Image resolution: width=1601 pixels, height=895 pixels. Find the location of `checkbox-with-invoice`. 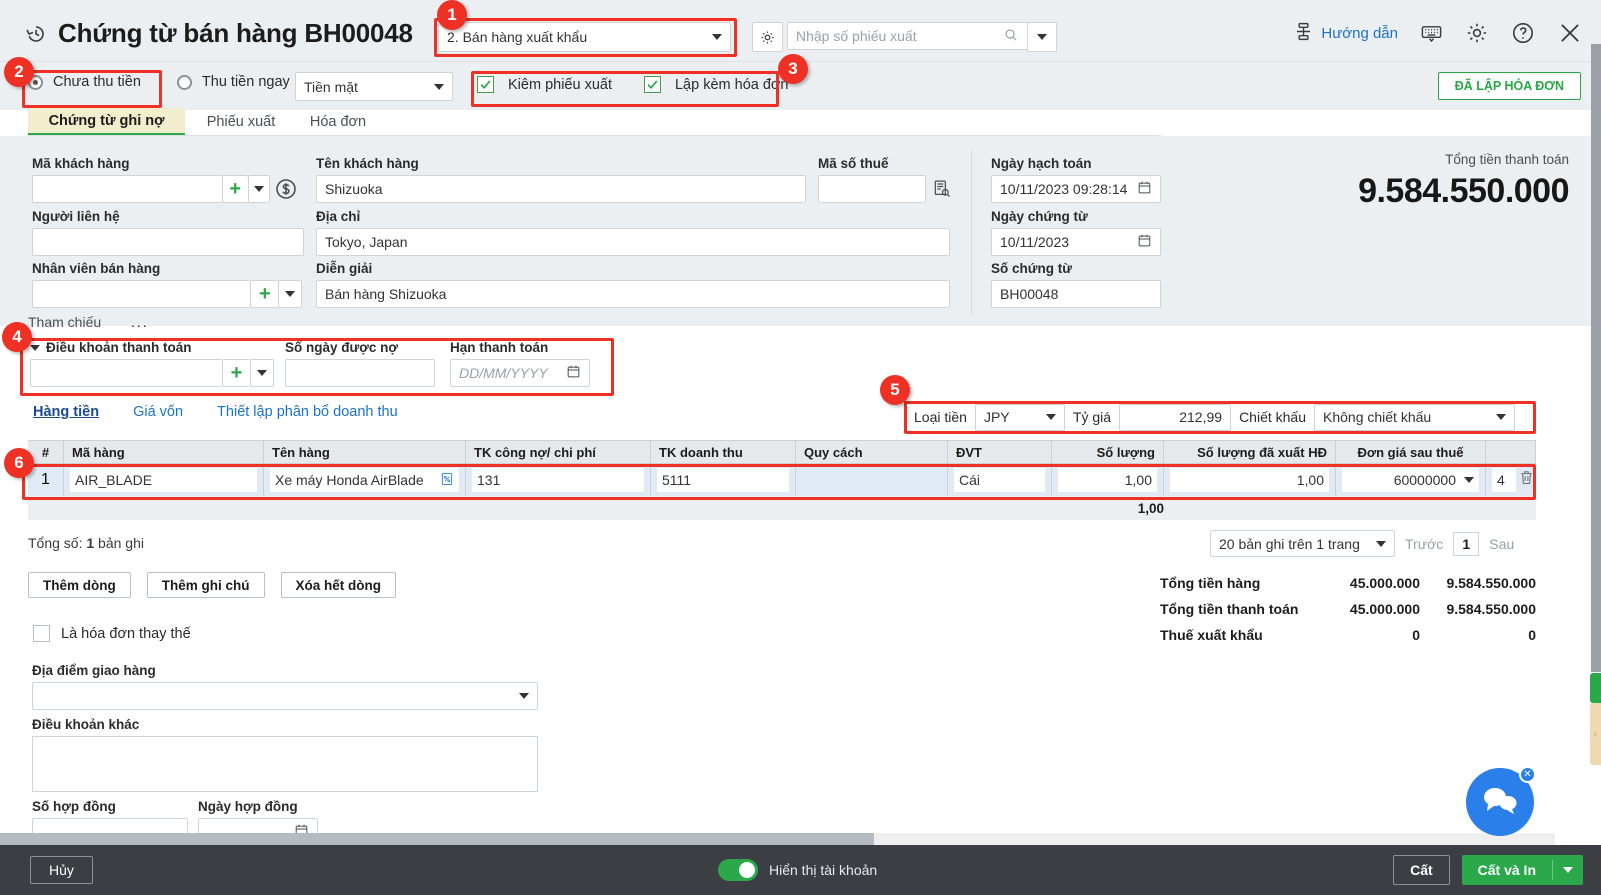

checkbox-with-invoice is located at coordinates (652, 84).